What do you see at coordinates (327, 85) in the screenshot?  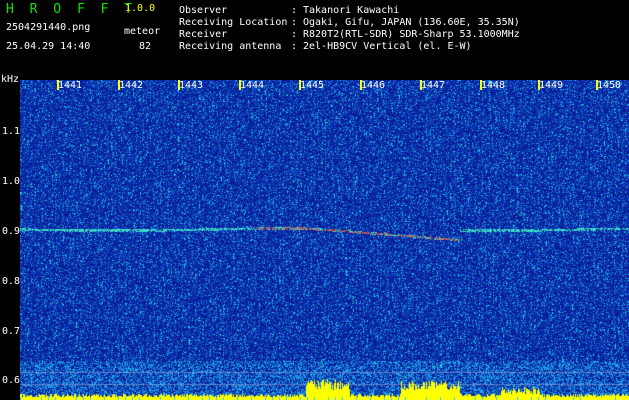 I see `minute-tick-marks` at bounding box center [327, 85].